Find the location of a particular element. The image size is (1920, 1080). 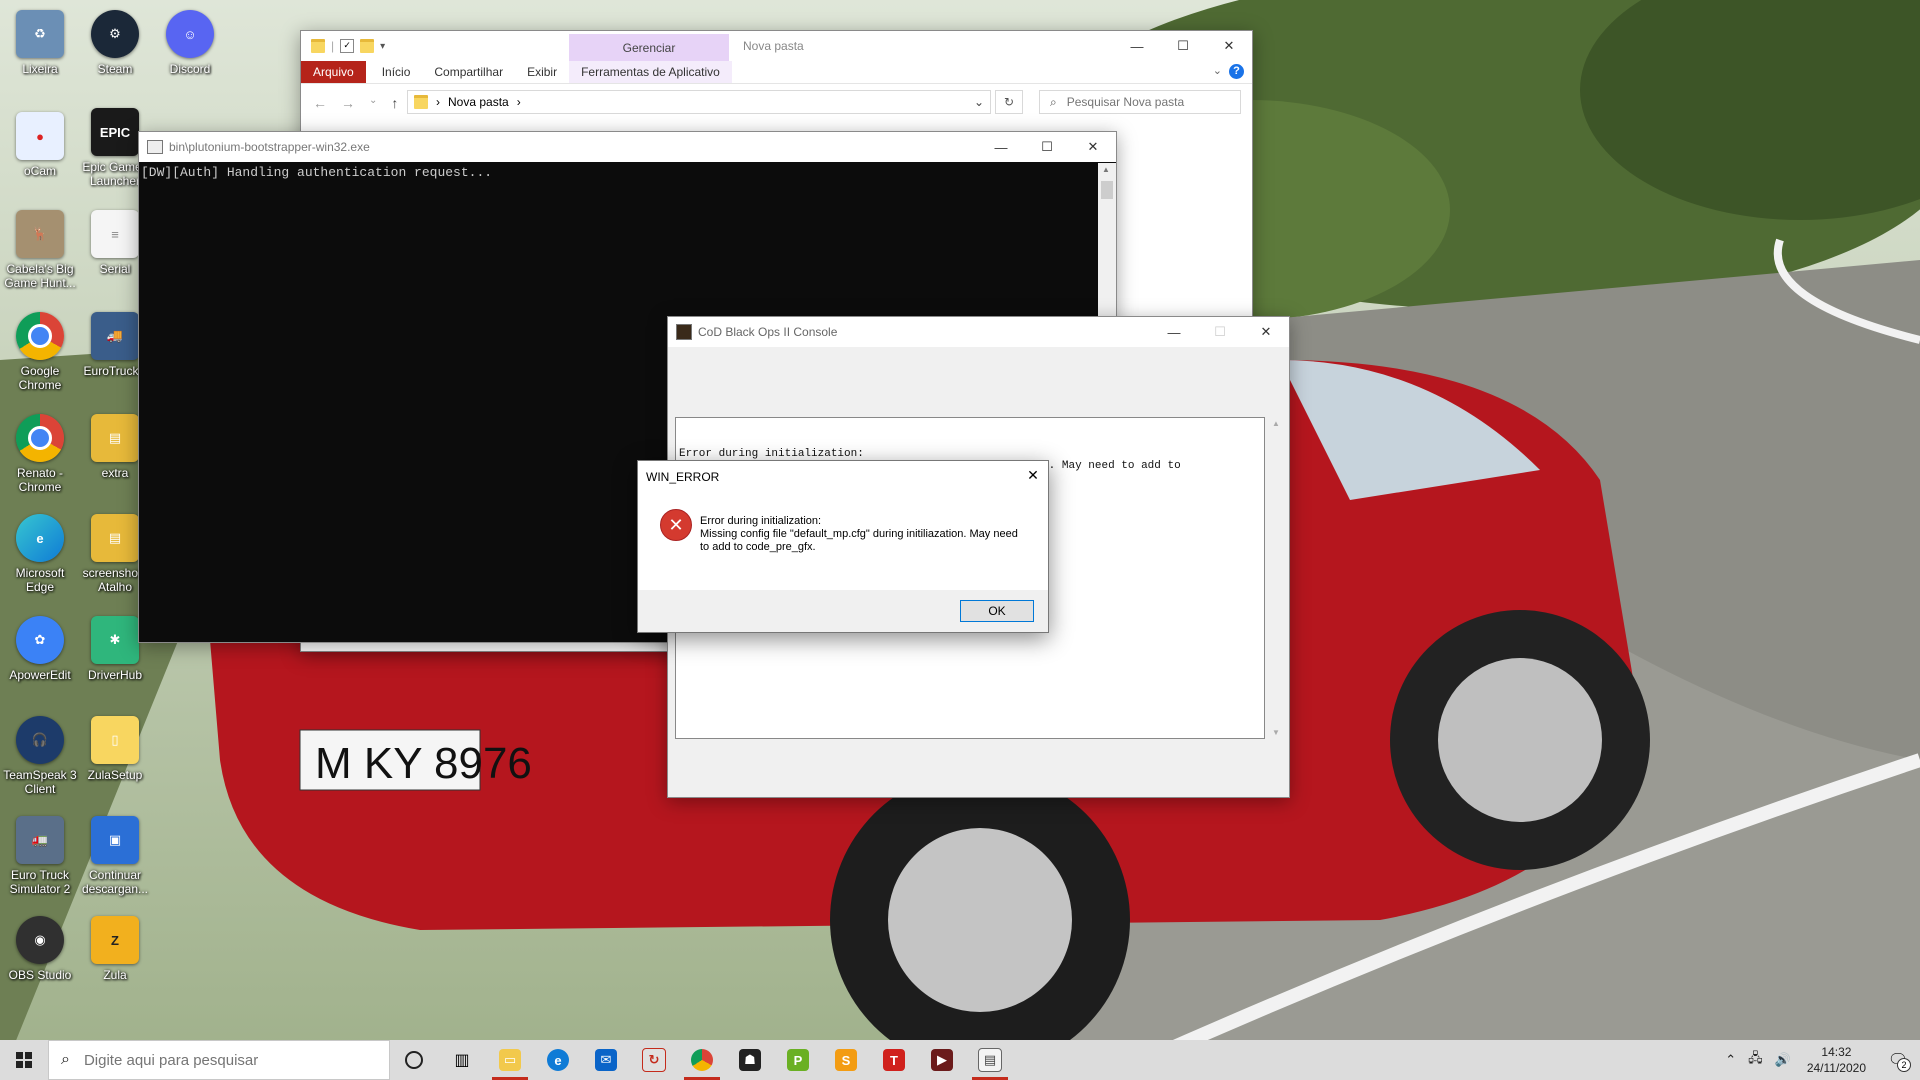

forward-arrow-icon: → is located at coordinates (348, 103).